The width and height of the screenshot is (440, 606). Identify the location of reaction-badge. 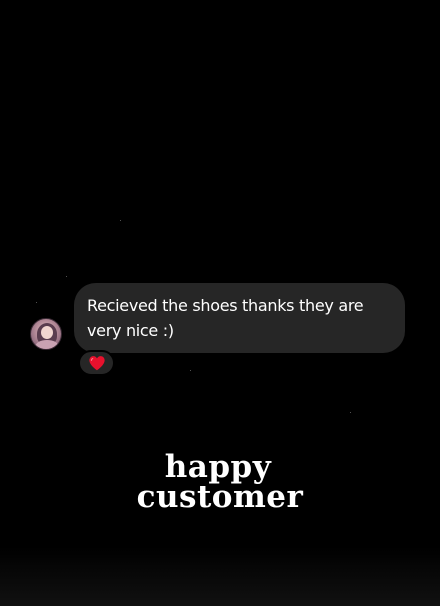
(96, 363).